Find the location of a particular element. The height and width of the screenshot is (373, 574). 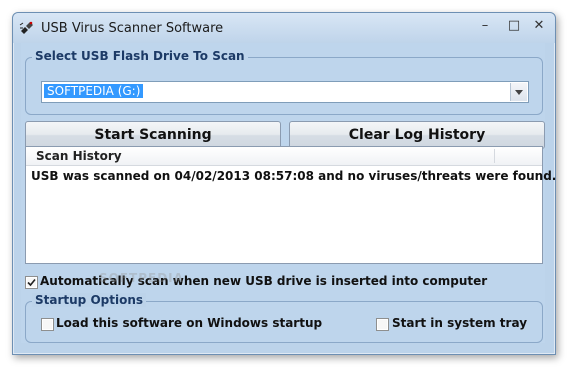

chevron-down-icon is located at coordinates (519, 92).